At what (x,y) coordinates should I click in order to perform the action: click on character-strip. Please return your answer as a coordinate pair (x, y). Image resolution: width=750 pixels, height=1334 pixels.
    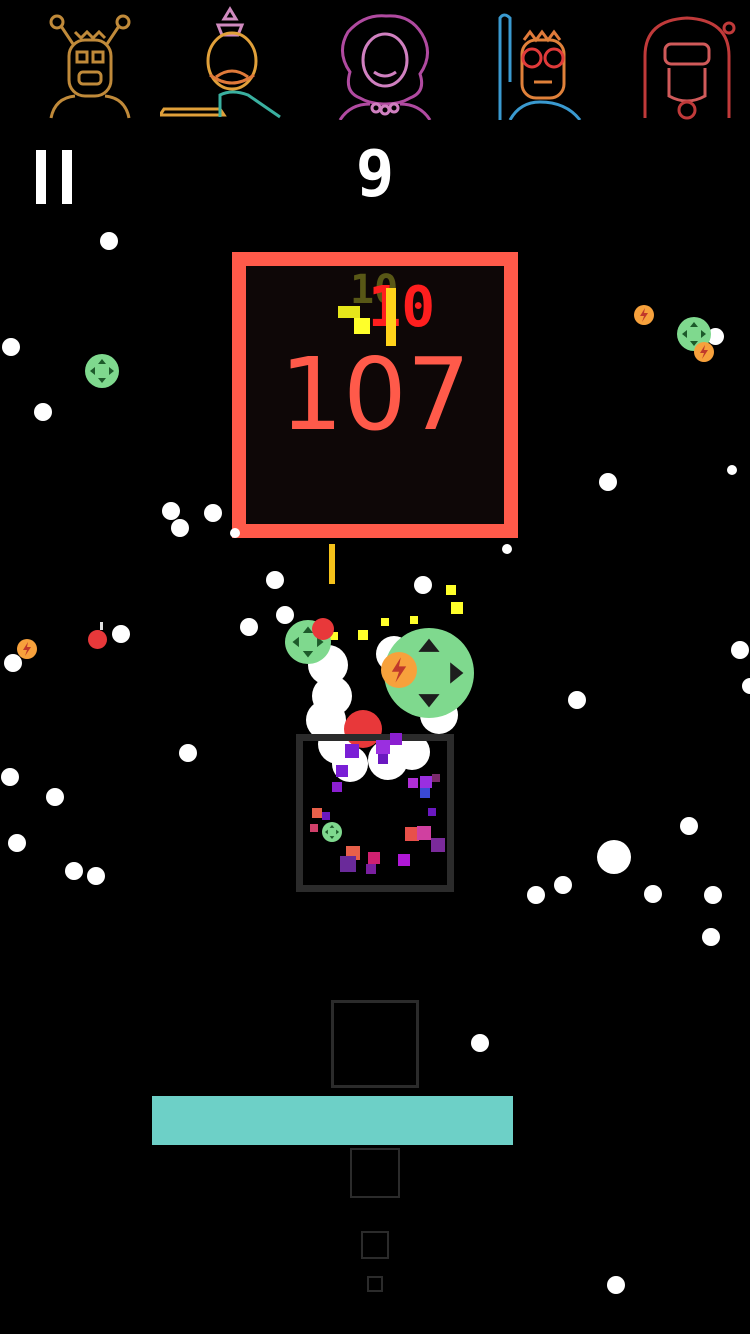
    Looking at the image, I should click on (375, 62).